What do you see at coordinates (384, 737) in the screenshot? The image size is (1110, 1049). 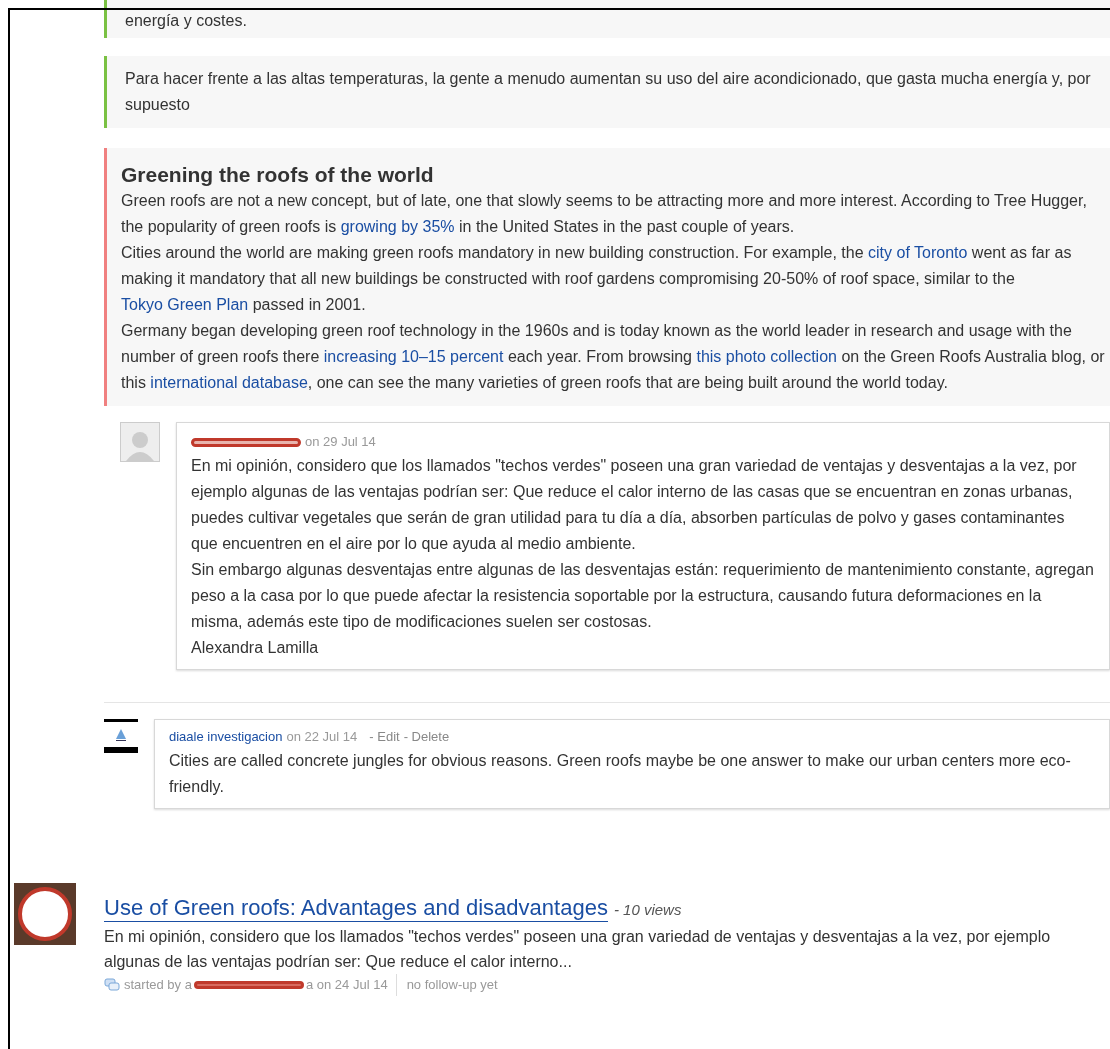 I see `comment-action-link: - Edit` at bounding box center [384, 737].